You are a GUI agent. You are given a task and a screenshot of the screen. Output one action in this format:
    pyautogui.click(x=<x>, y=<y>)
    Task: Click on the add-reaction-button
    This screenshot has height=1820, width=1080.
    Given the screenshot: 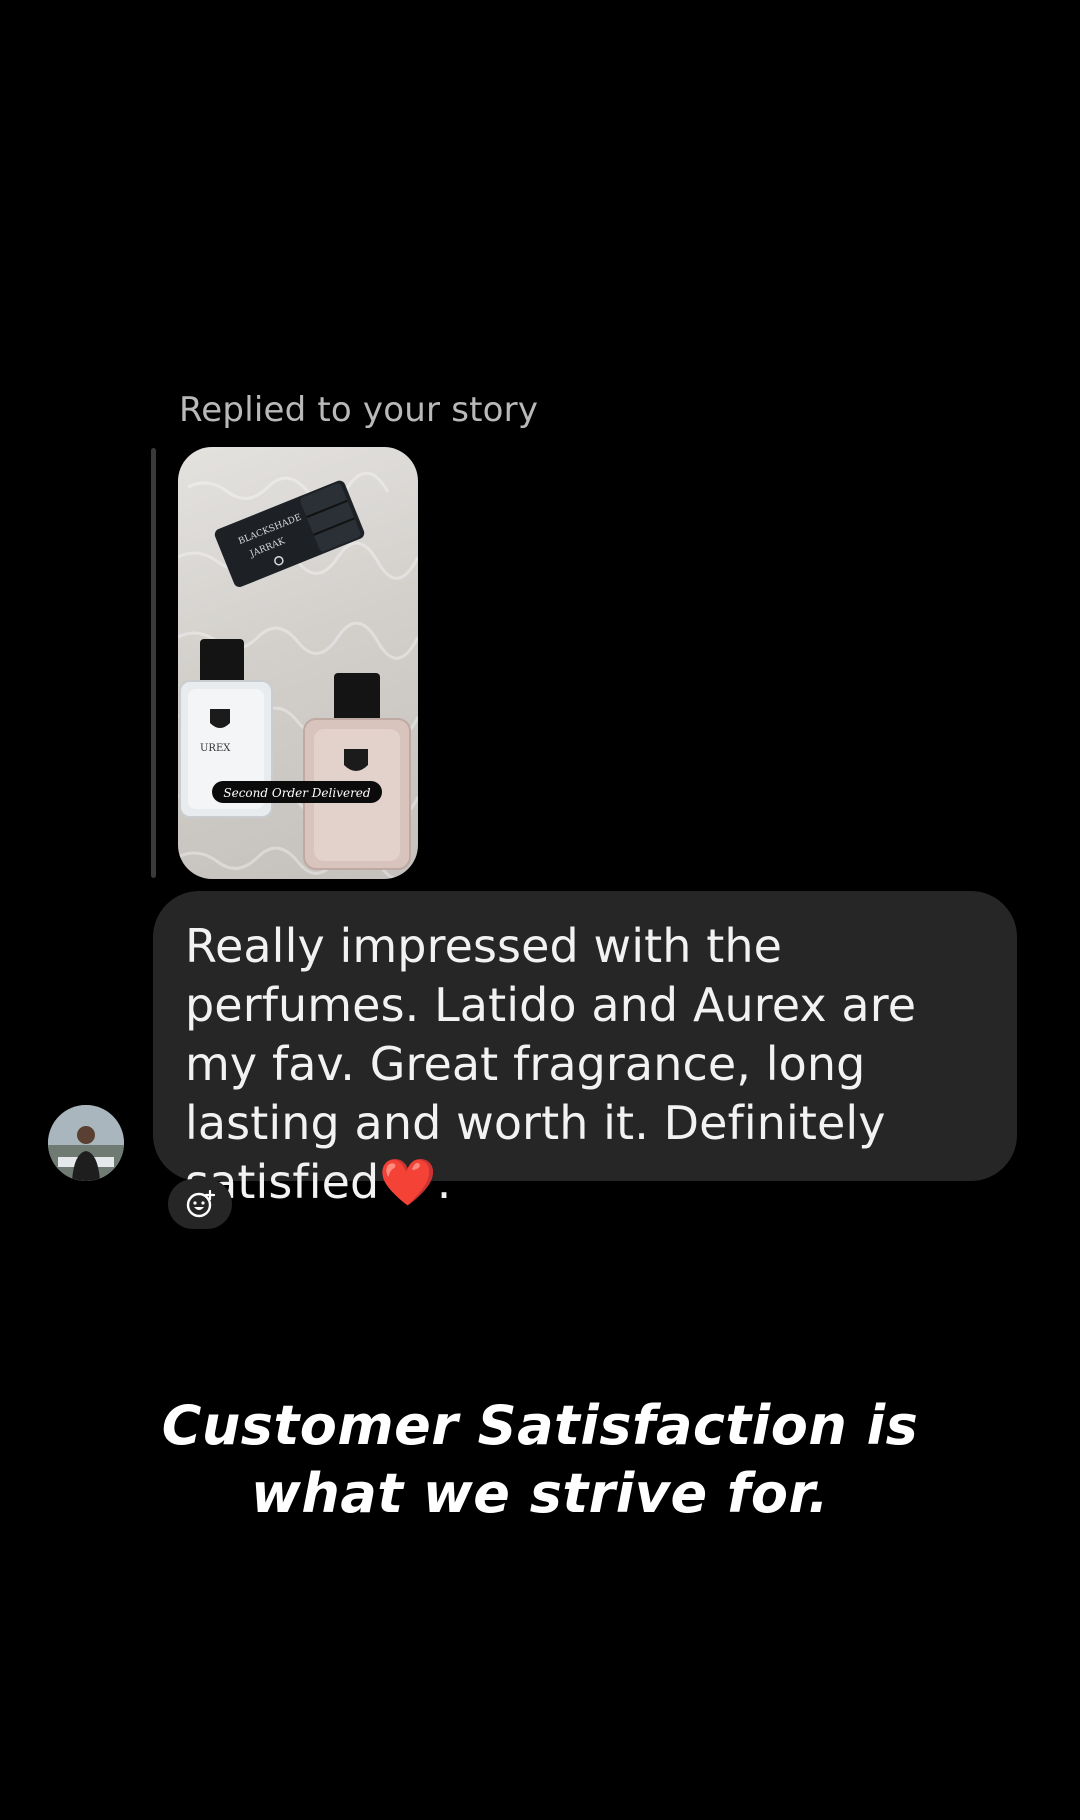 What is the action you would take?
    pyautogui.click(x=200, y=1204)
    